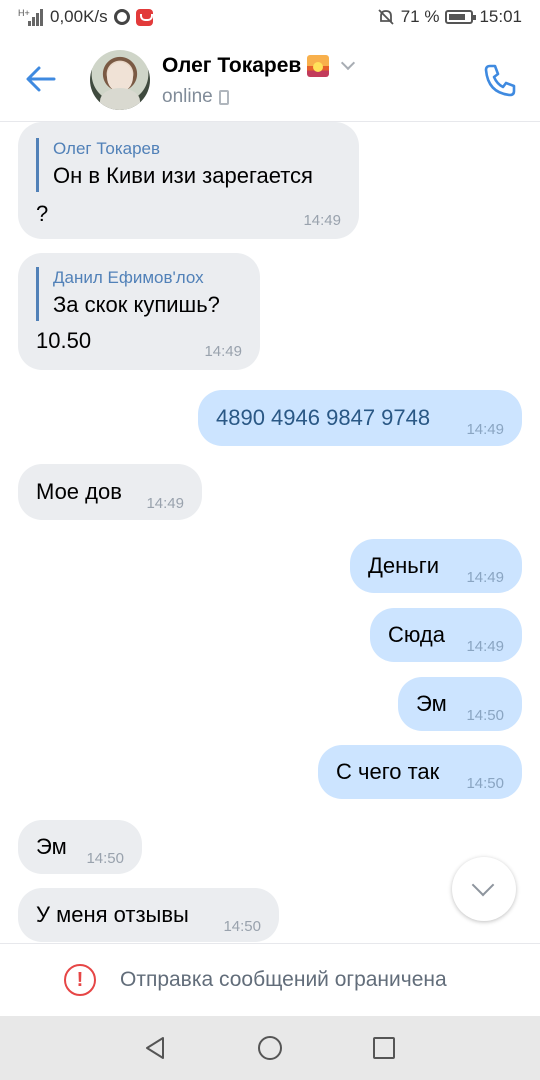 This screenshot has width=540, height=1080. What do you see at coordinates (348, 63) in the screenshot?
I see `chevron-down-icon` at bounding box center [348, 63].